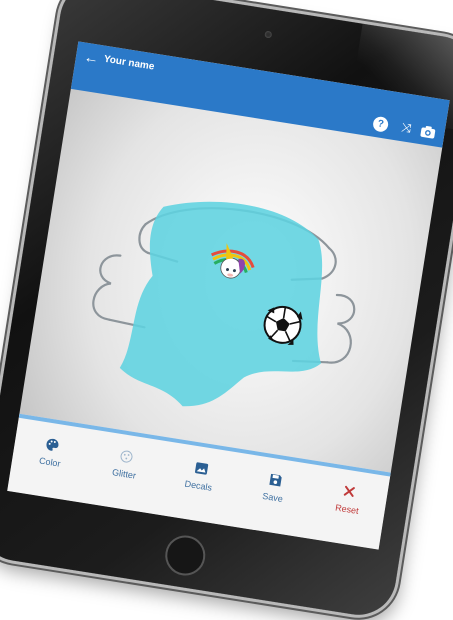  I want to click on decals-label: Decals, so click(198, 485).